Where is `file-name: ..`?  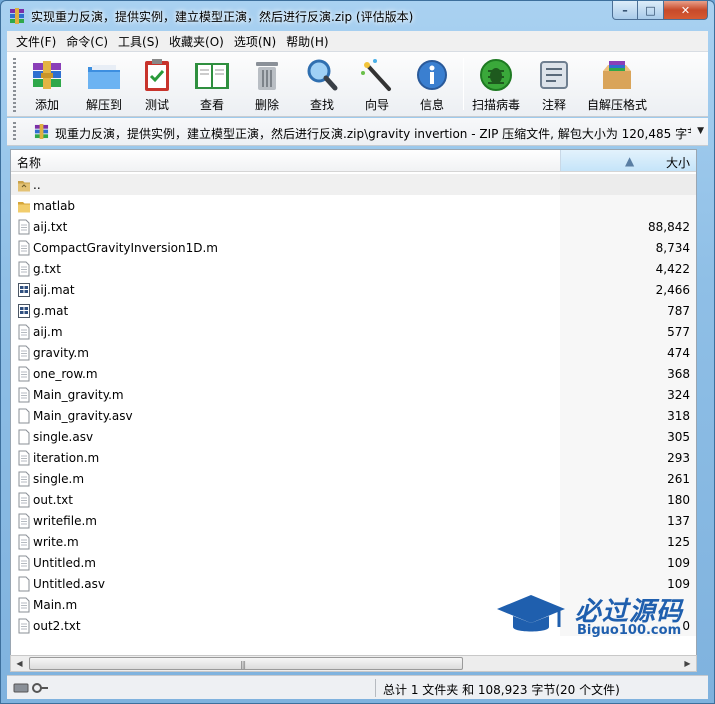 file-name: .. is located at coordinates (37, 185).